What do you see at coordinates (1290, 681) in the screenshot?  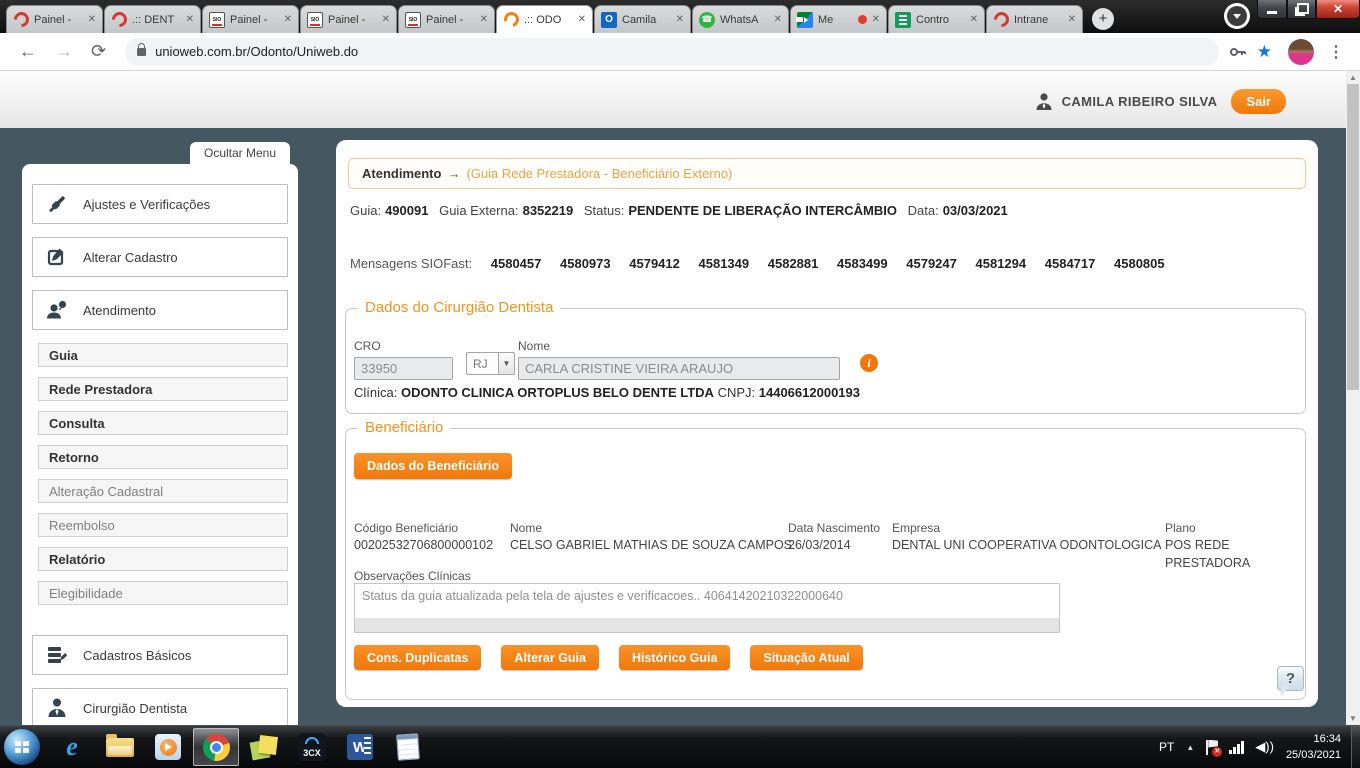 I see `help-button: ?` at bounding box center [1290, 681].